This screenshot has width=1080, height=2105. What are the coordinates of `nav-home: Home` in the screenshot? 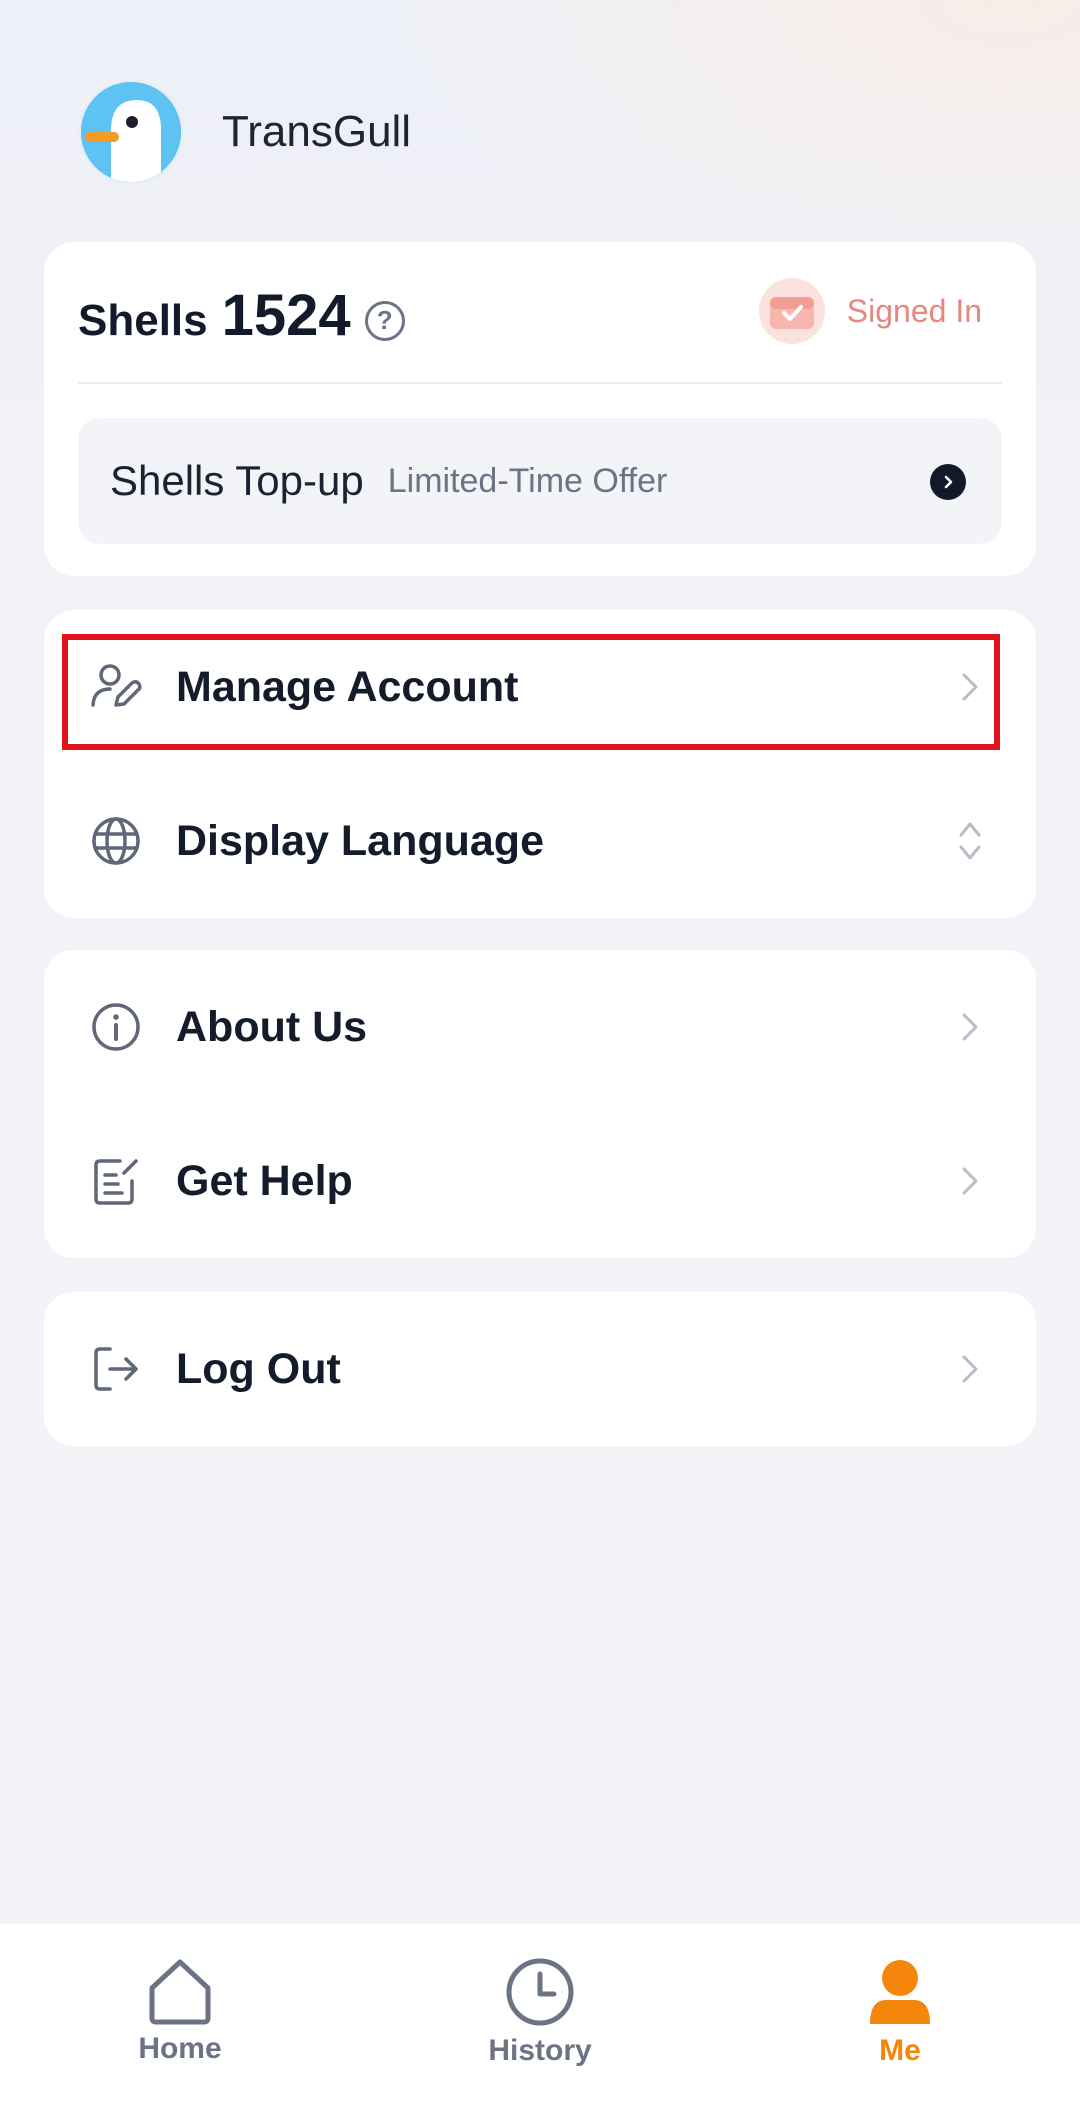 It's located at (180, 2011).